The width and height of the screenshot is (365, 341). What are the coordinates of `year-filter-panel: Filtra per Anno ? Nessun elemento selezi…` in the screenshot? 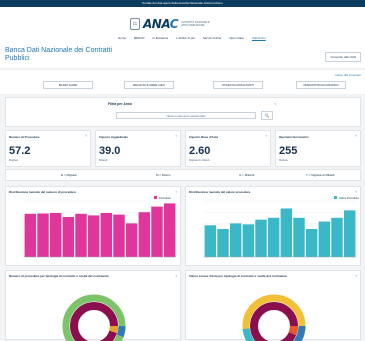 It's located at (183, 112).